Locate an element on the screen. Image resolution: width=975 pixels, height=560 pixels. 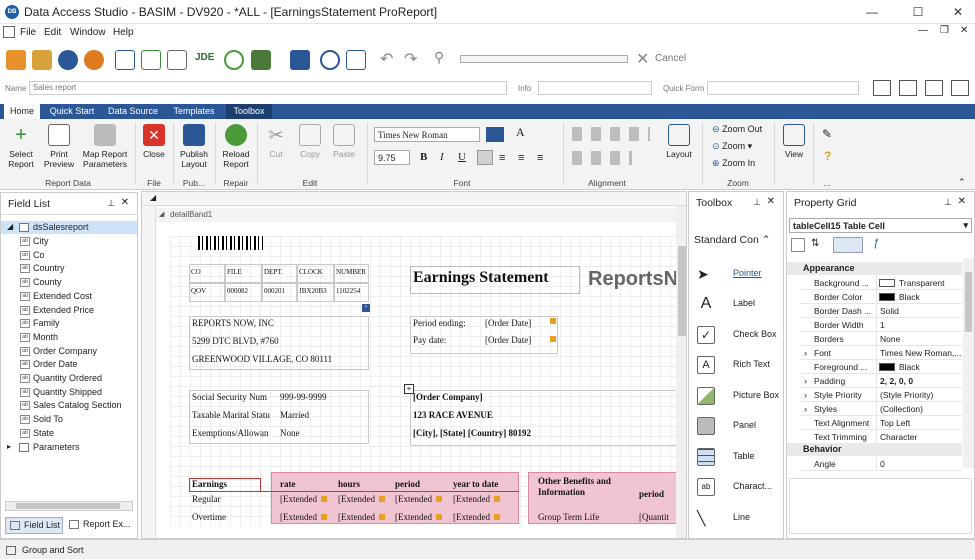
categorized-icon is located at coordinates (798, 245).